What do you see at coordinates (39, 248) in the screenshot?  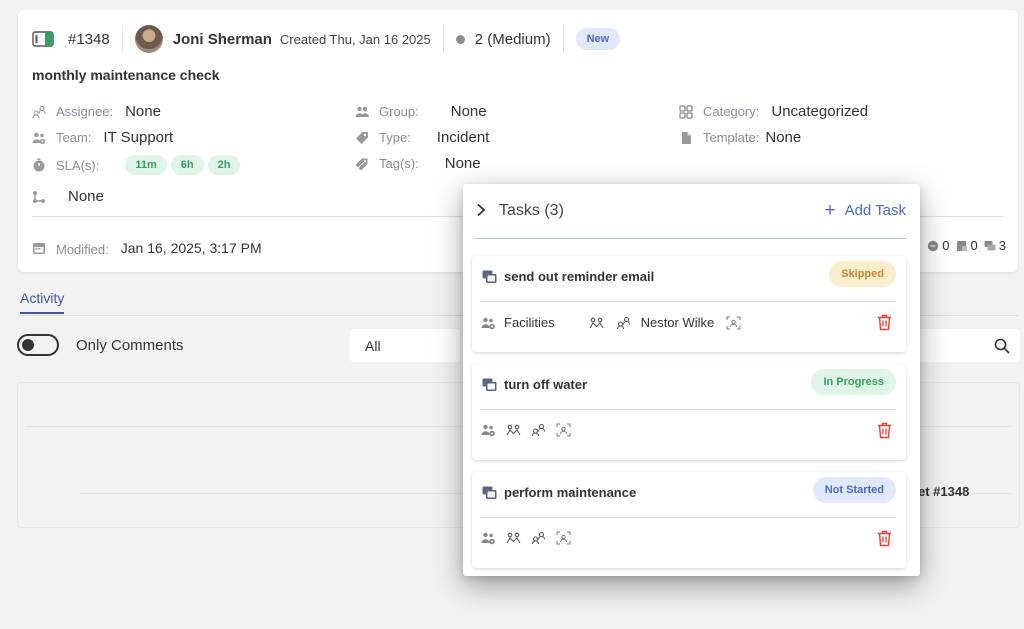 I see `calendar-icon` at bounding box center [39, 248].